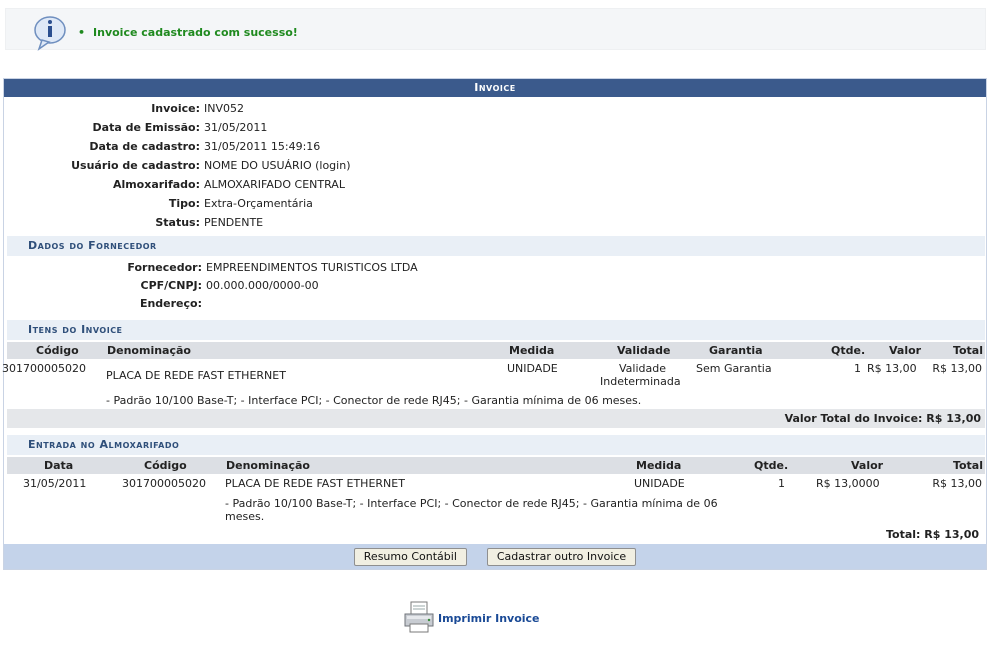 This screenshot has height=667, width=987. Describe the element at coordinates (495, 222) in the screenshot. I see `field-row-status: Status: PENDENTE` at that location.